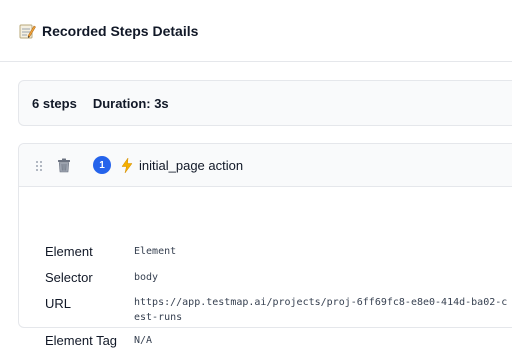  I want to click on selector-value: body, so click(323, 277).